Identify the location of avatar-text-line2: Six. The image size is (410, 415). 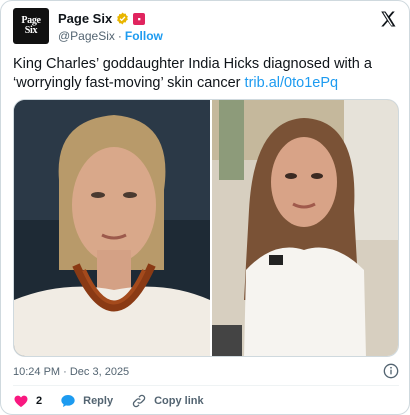
(31, 30).